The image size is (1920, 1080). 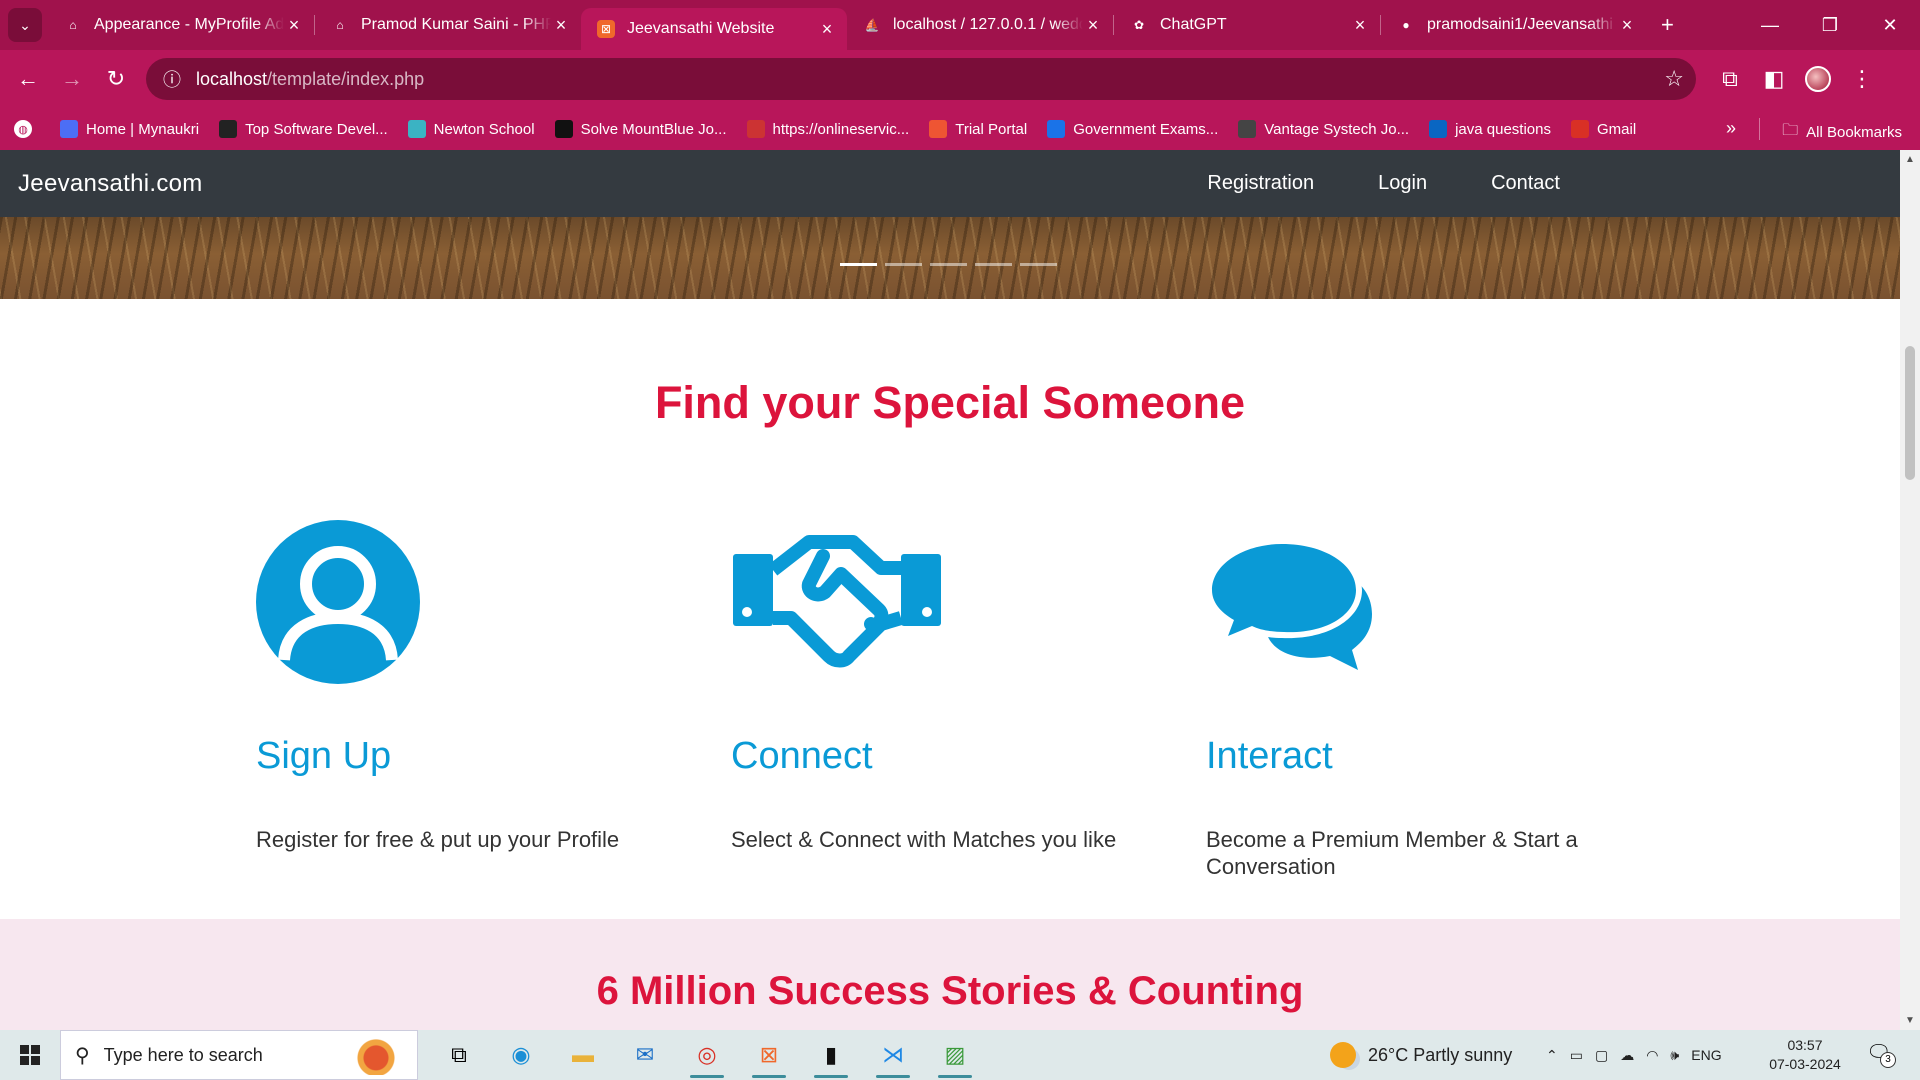 I want to click on browser-tab: ⌂ Appearance - MyProfile Ad ×, so click(x=181, y=25).